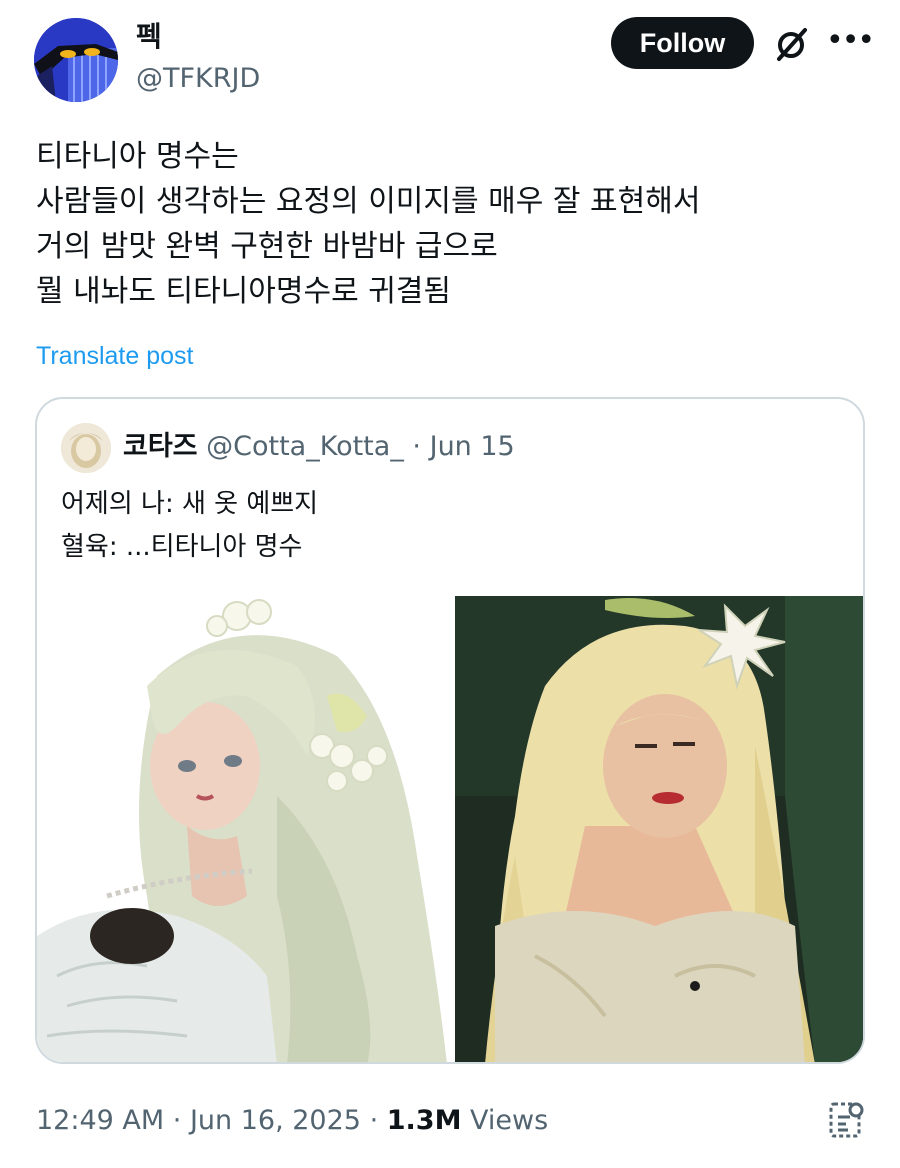 The image size is (900, 1168). I want to click on quote-author-avatar, so click(86, 448).